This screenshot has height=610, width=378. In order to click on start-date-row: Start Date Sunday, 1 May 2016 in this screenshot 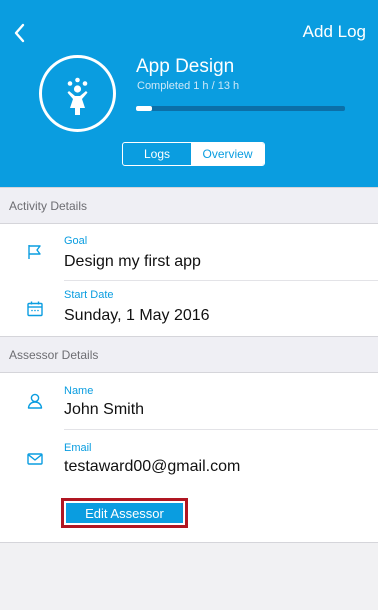, I will do `click(189, 309)`.